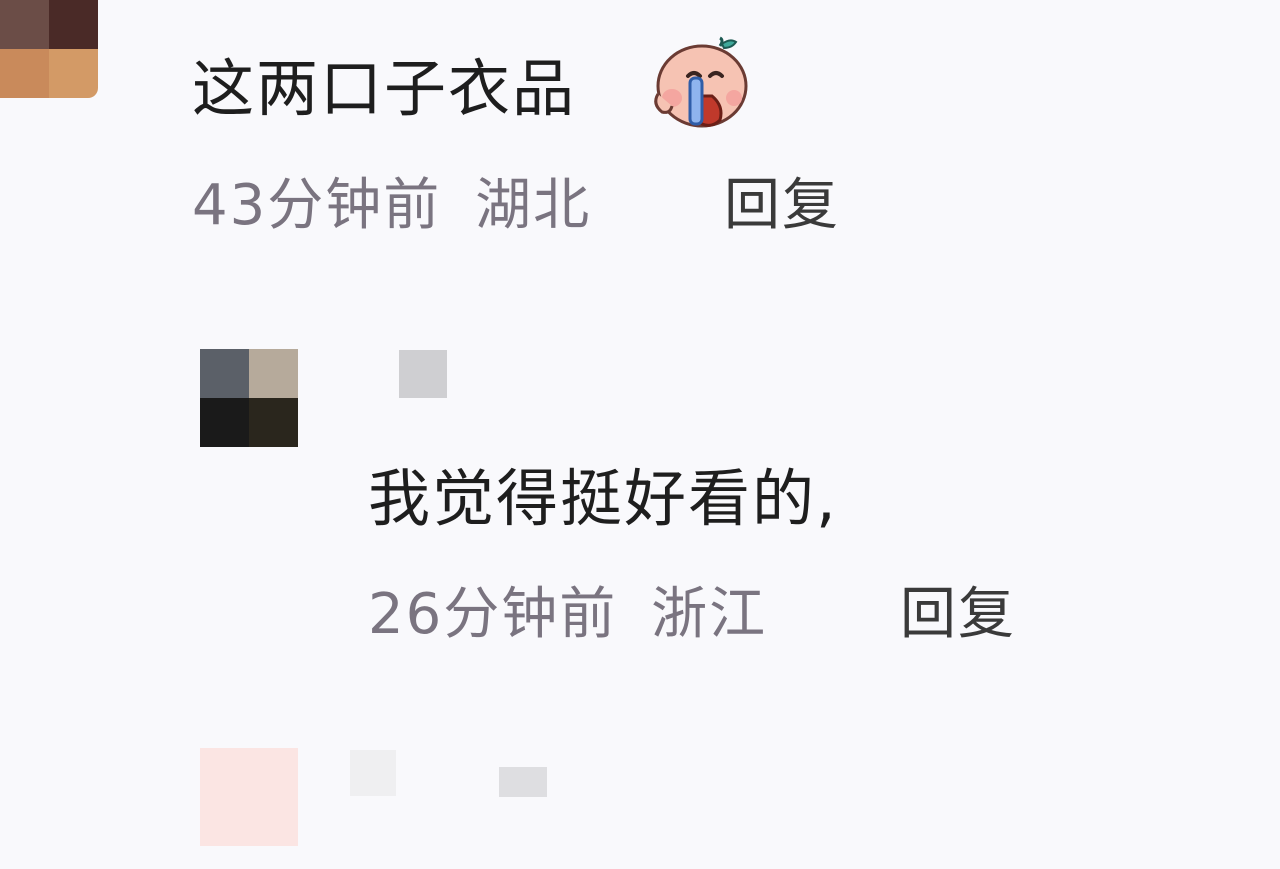 Image resolution: width=1280 pixels, height=869 pixels. I want to click on comment-time: 26分钟前, so click(493, 614).